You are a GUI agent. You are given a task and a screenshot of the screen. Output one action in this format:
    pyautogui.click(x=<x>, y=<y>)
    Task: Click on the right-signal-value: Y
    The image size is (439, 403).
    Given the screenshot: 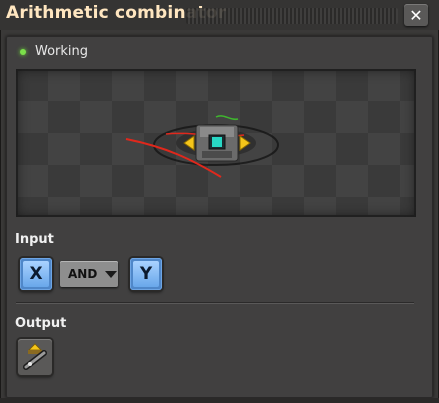 What is the action you would take?
    pyautogui.click(x=146, y=274)
    